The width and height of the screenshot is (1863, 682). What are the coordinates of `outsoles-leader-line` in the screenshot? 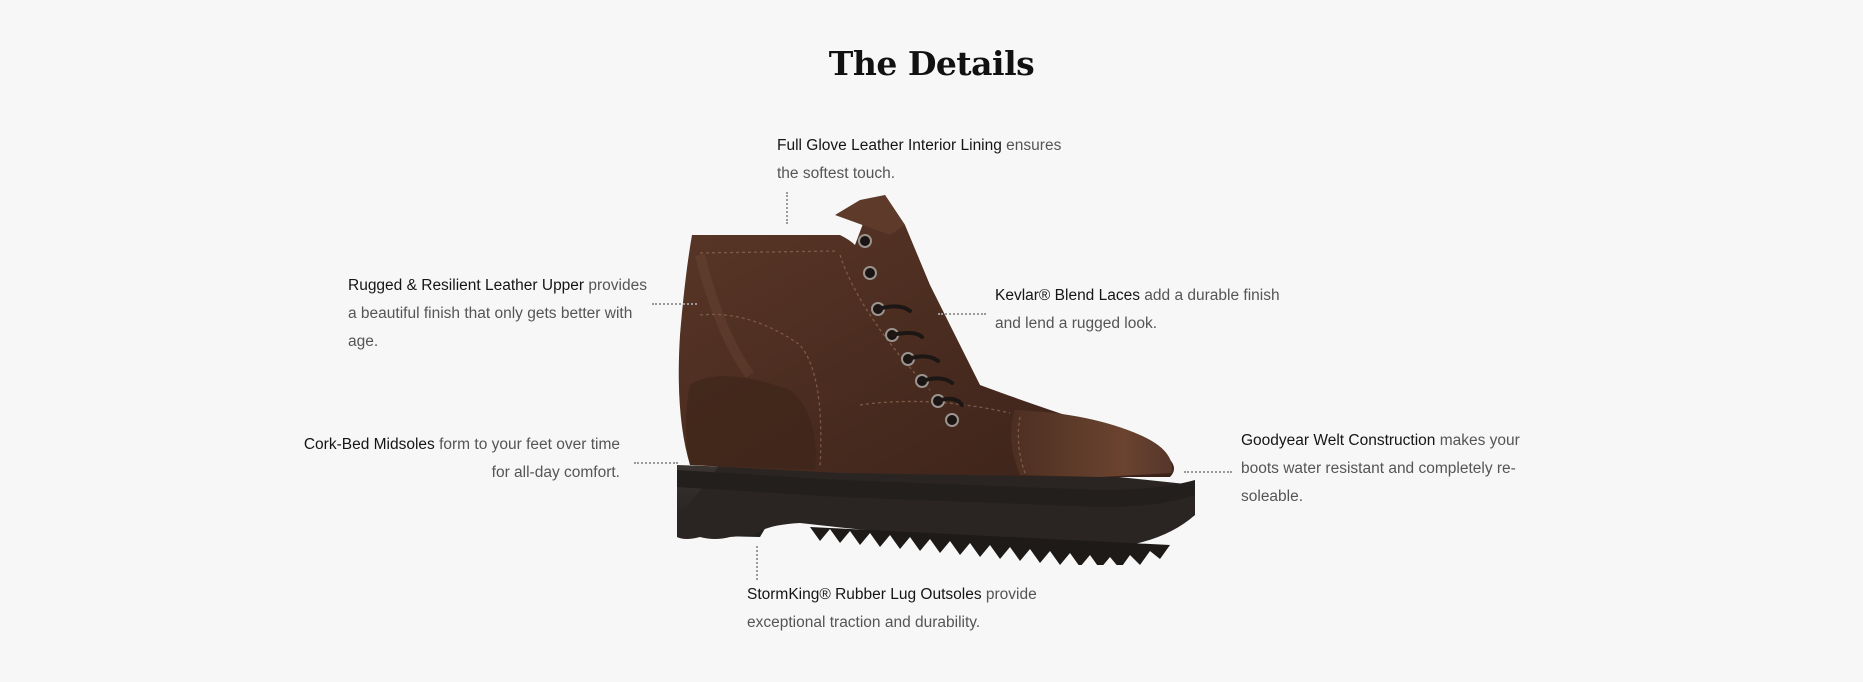 It's located at (757, 563).